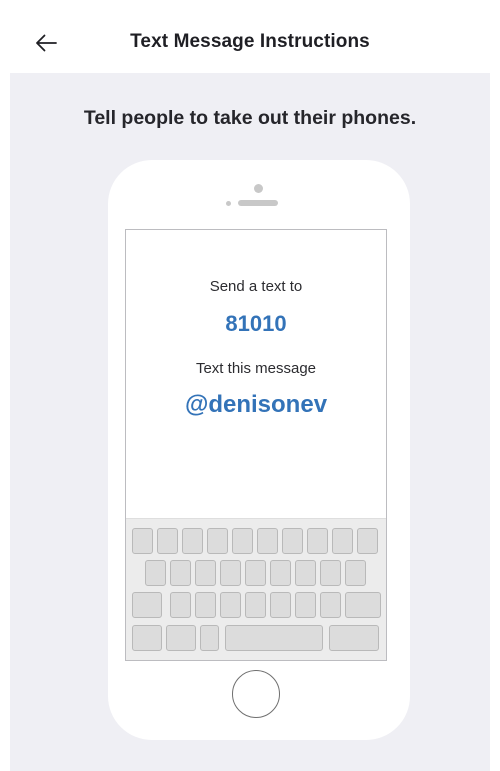 Image resolution: width=500 pixels, height=771 pixels. I want to click on phone-home-button, so click(256, 694).